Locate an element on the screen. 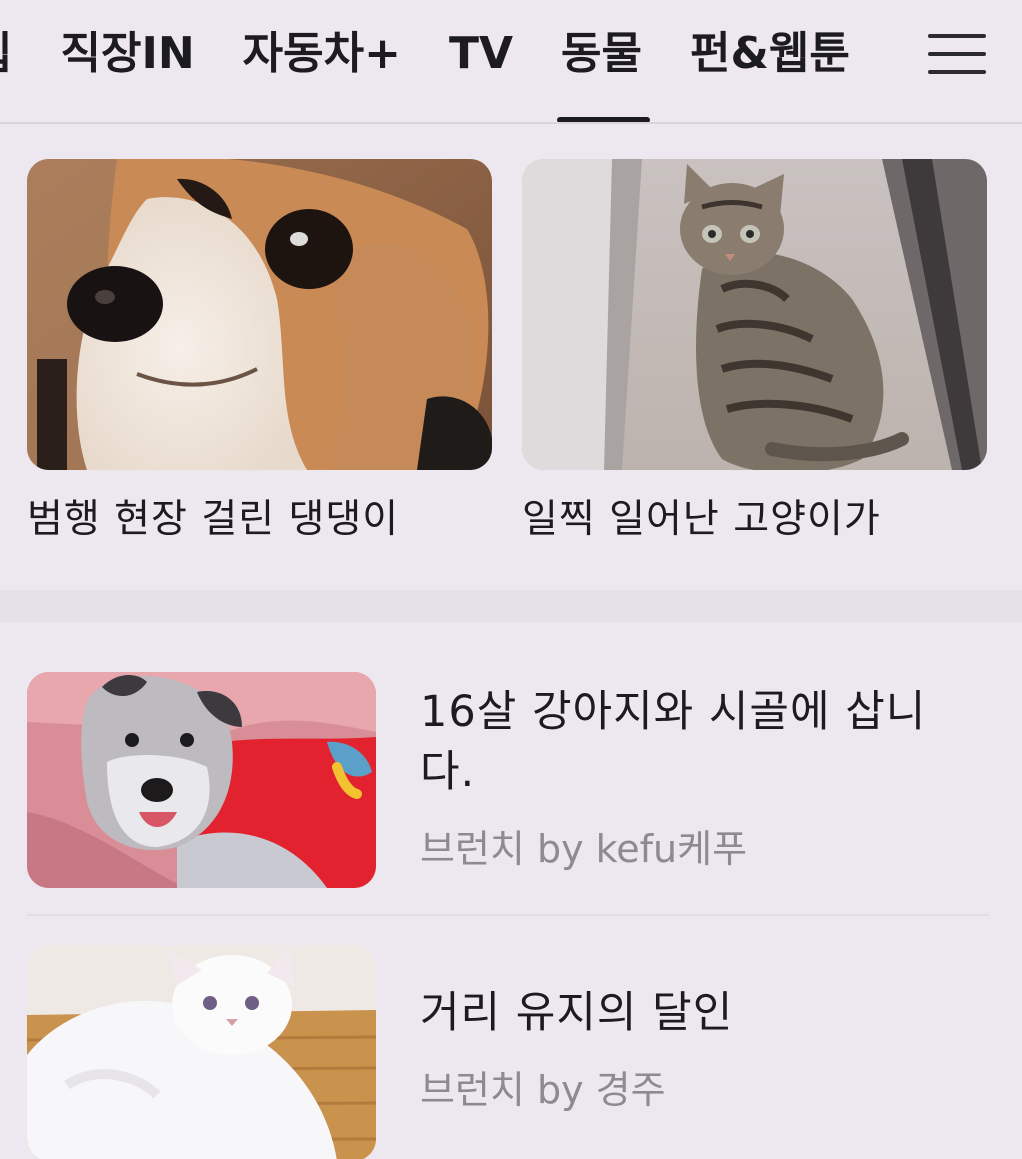 The width and height of the screenshot is (1022, 1159). schnauzer-thumbnail is located at coordinates (201, 780).